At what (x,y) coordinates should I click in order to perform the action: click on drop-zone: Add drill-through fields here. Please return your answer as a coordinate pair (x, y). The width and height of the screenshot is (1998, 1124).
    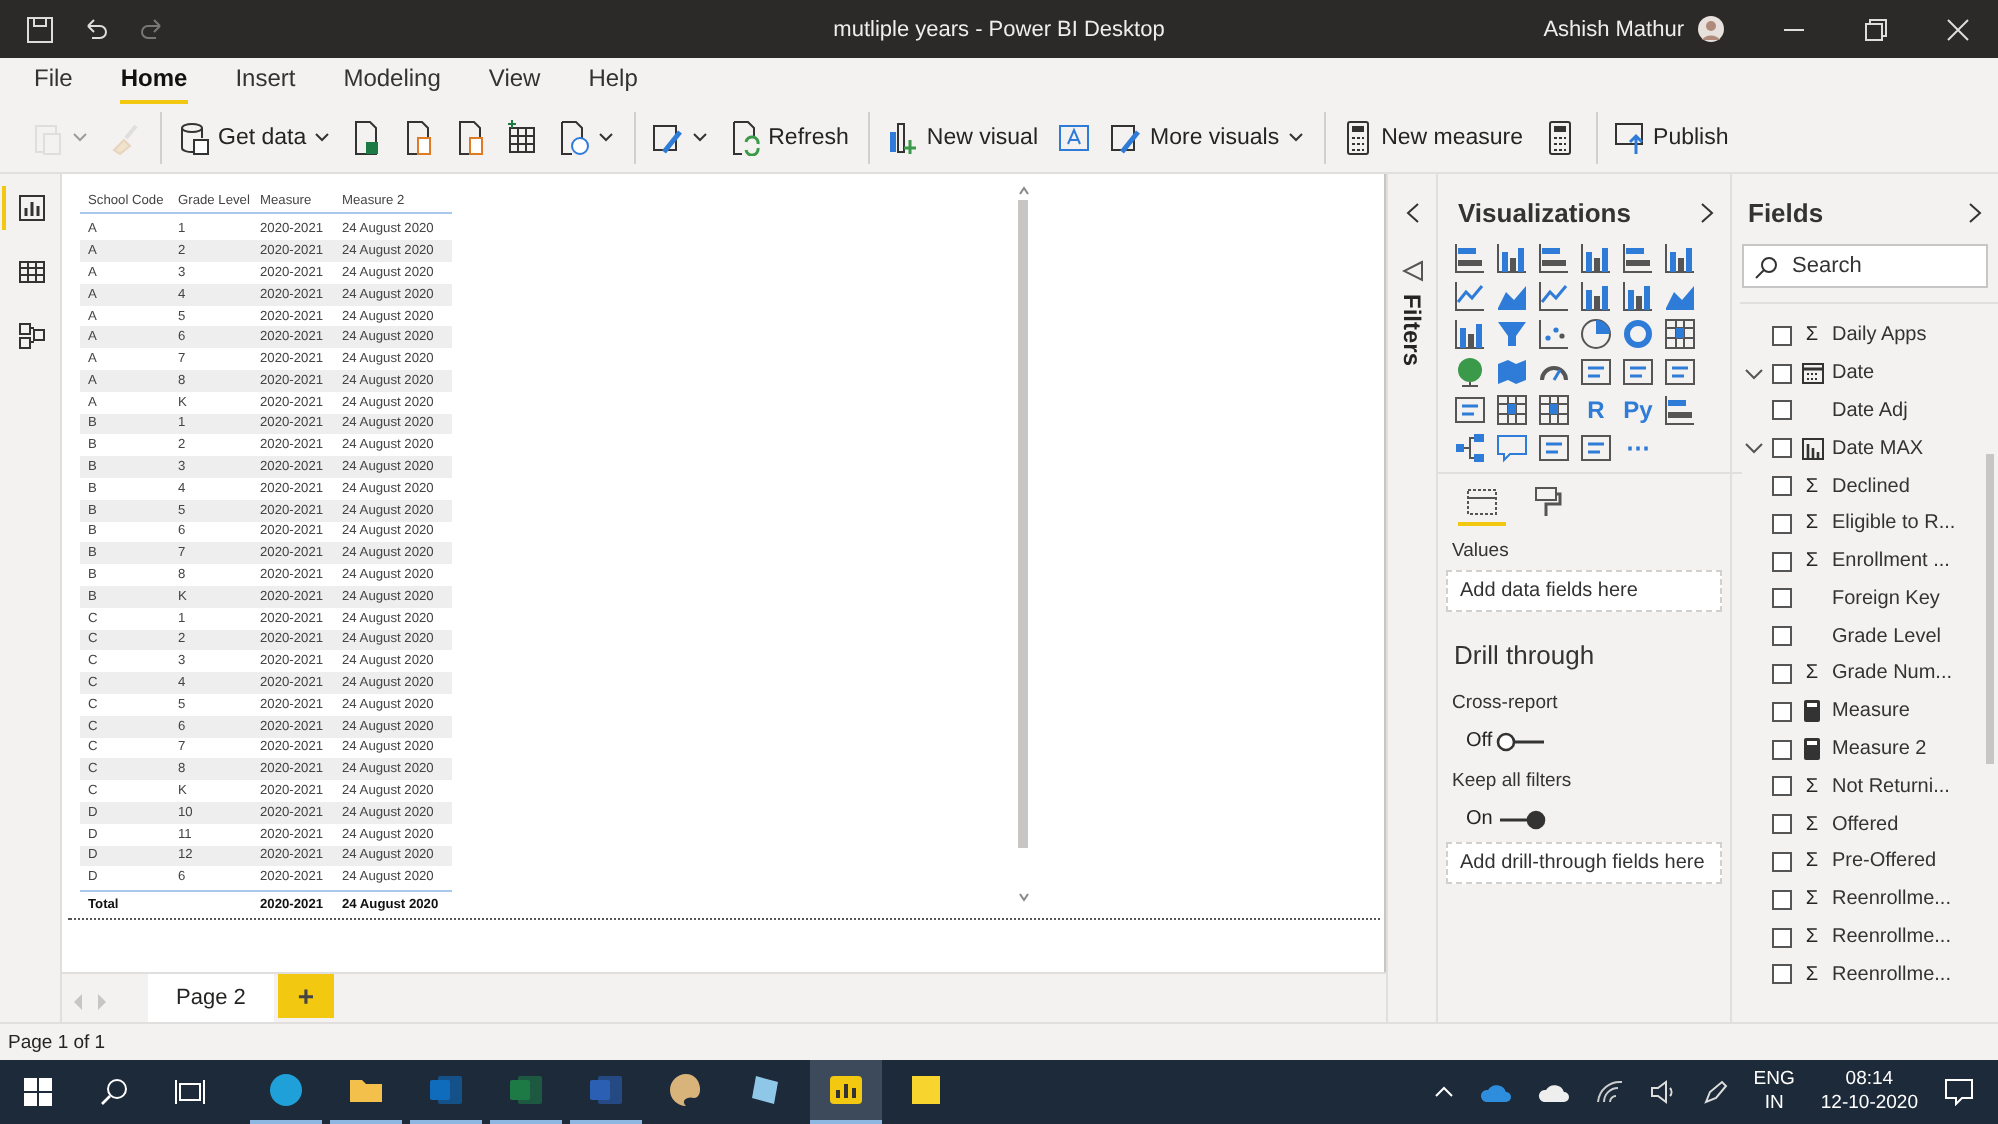
    Looking at the image, I should click on (1584, 863).